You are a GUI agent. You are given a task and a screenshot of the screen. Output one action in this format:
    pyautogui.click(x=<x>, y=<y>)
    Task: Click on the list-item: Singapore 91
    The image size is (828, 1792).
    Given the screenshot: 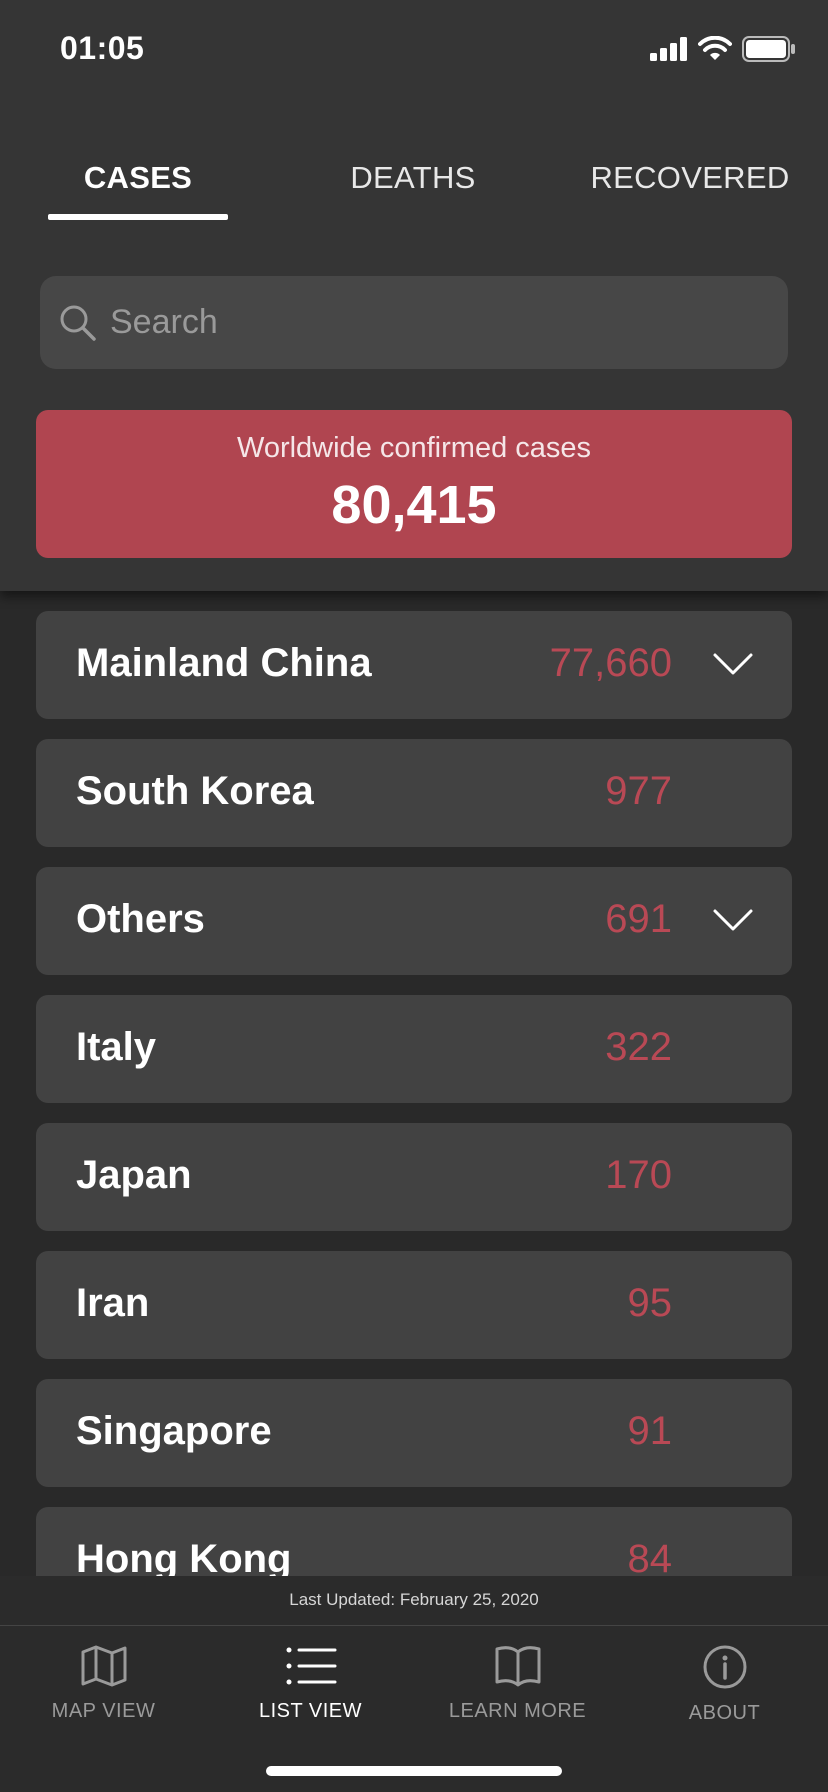 What is the action you would take?
    pyautogui.click(x=414, y=1433)
    